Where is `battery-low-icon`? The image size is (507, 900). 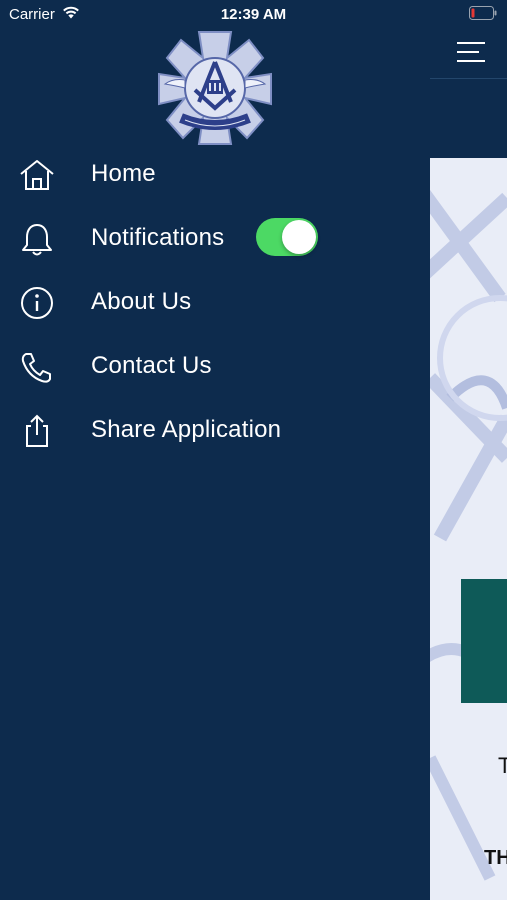 battery-low-icon is located at coordinates (483, 13).